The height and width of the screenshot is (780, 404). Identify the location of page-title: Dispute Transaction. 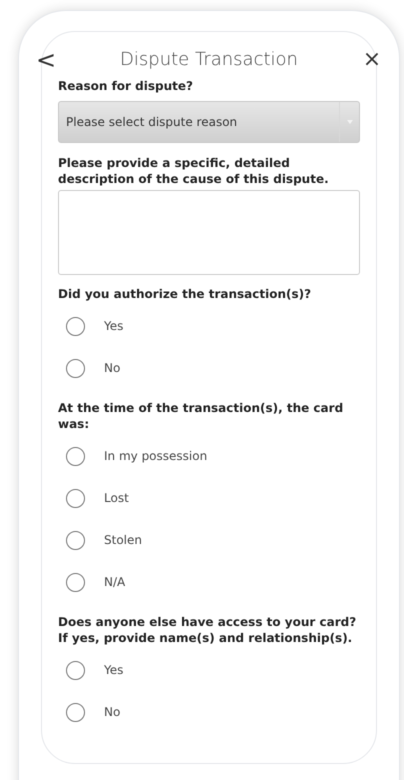
(209, 60).